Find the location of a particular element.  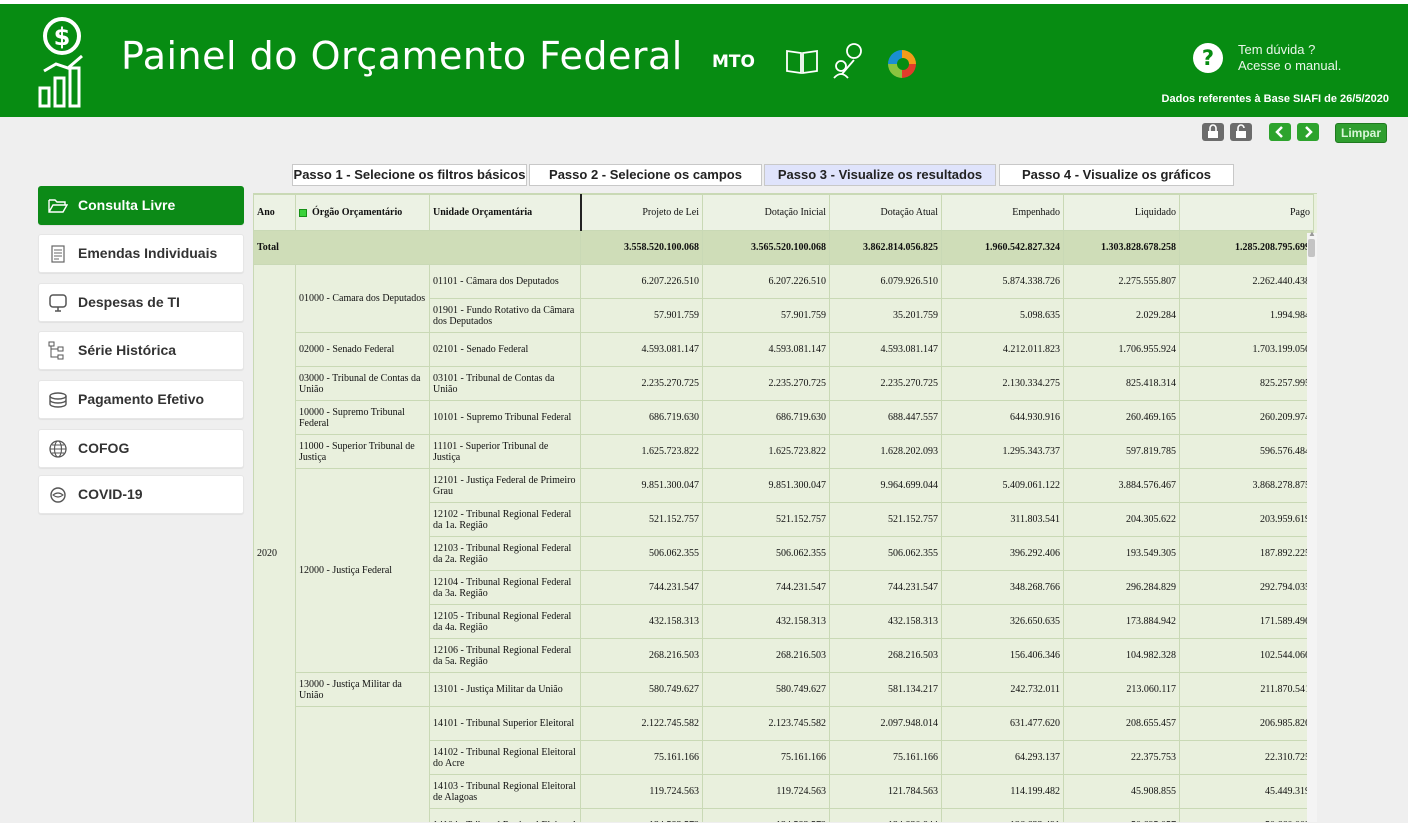

scroll-thumb is located at coordinates (1311, 248).